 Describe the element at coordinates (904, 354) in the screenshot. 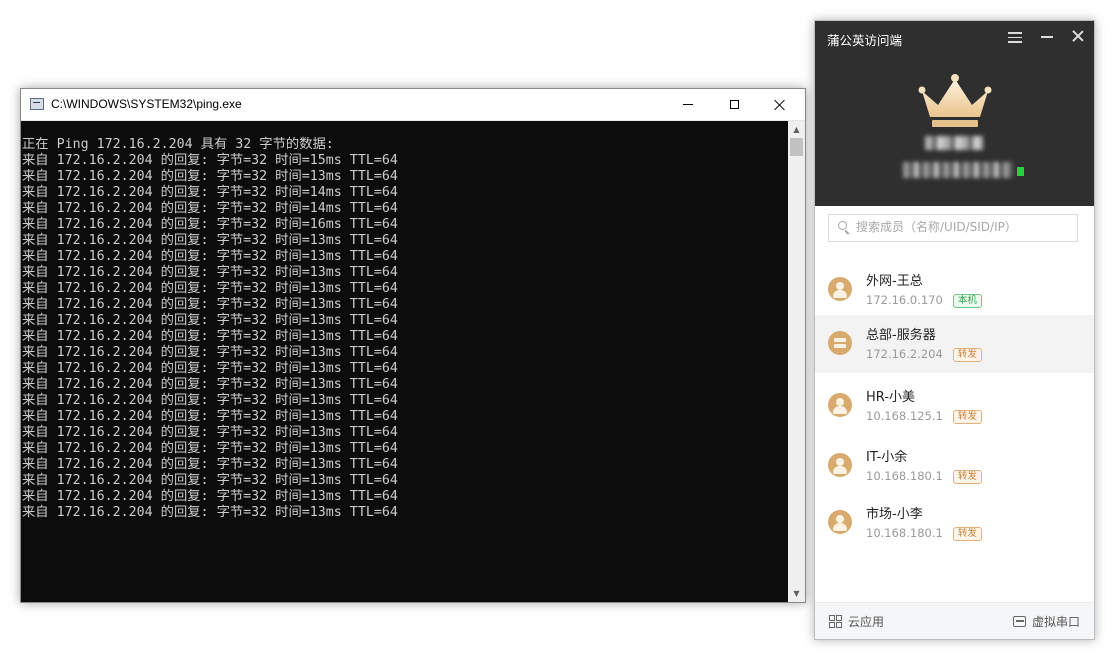

I see `member-ip-text: 172.16.2.204` at that location.